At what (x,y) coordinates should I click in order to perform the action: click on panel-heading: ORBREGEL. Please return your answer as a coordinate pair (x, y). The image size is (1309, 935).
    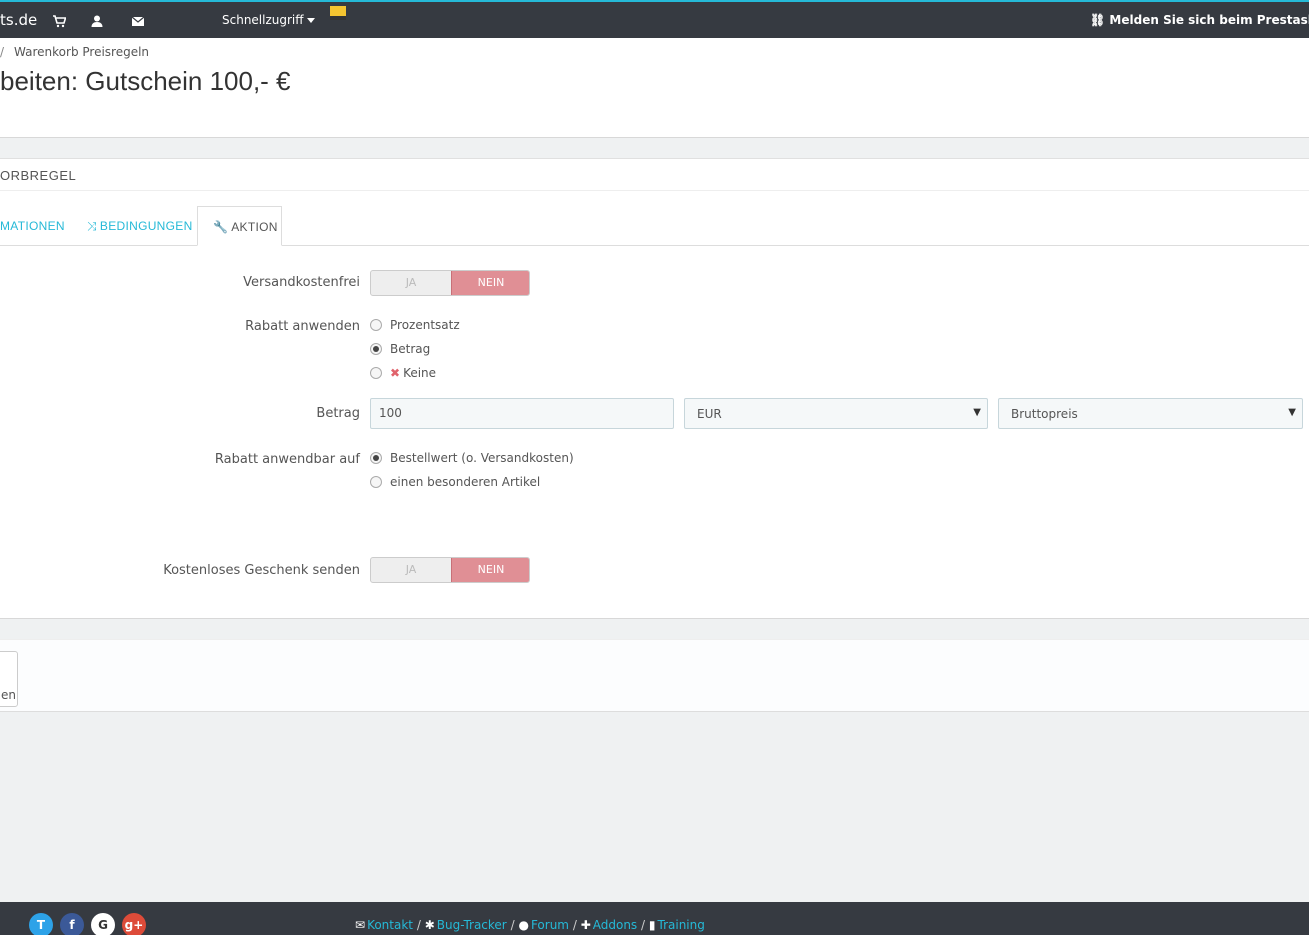
    Looking at the image, I should click on (654, 175).